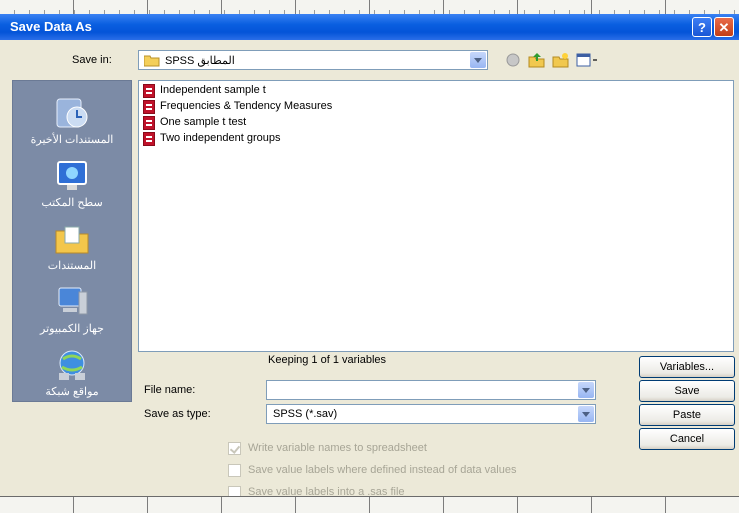 Image resolution: width=739 pixels, height=513 pixels. I want to click on file-name: Independent sample t, so click(213, 90).